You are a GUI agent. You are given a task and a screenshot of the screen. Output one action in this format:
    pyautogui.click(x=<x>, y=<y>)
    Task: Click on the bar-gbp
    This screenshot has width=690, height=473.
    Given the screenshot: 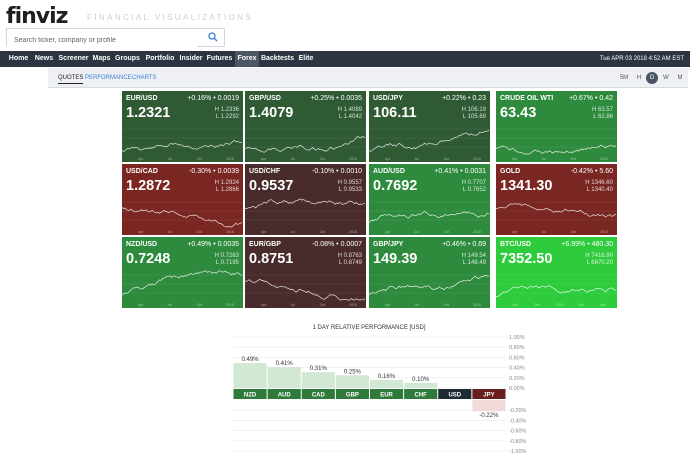 What is the action you would take?
    pyautogui.click(x=352, y=381)
    